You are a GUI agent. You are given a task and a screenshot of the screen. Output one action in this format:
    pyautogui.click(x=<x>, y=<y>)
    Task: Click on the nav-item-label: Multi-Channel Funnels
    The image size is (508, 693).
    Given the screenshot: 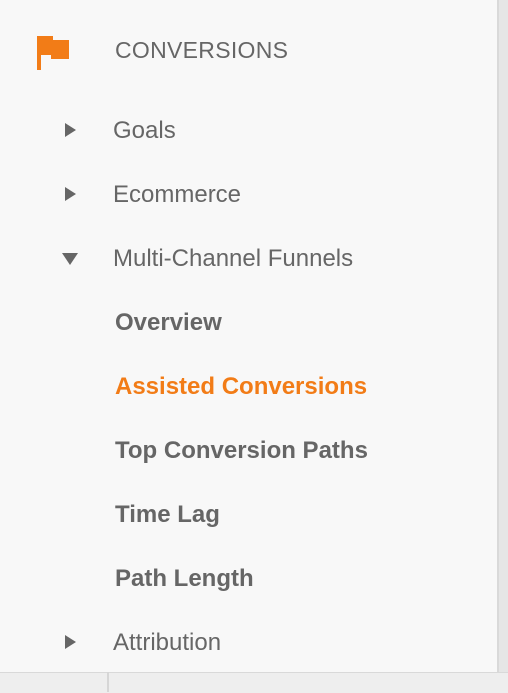 What is the action you would take?
    pyautogui.click(x=233, y=258)
    